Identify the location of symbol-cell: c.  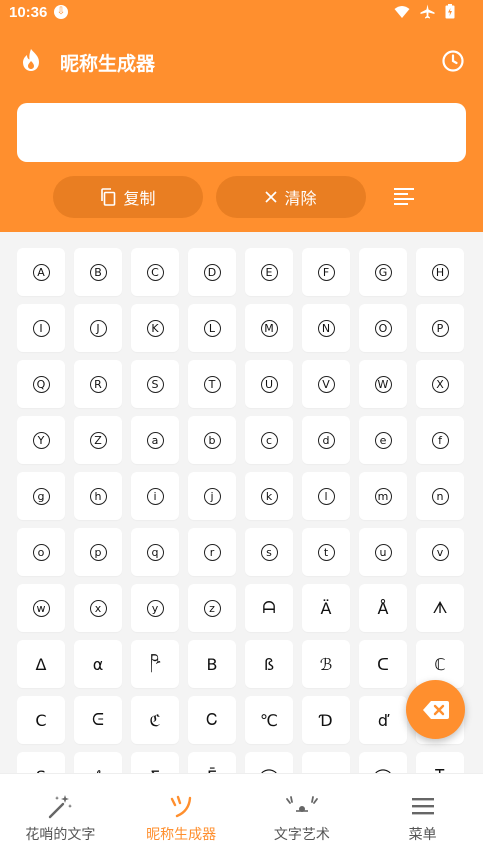
(269, 440).